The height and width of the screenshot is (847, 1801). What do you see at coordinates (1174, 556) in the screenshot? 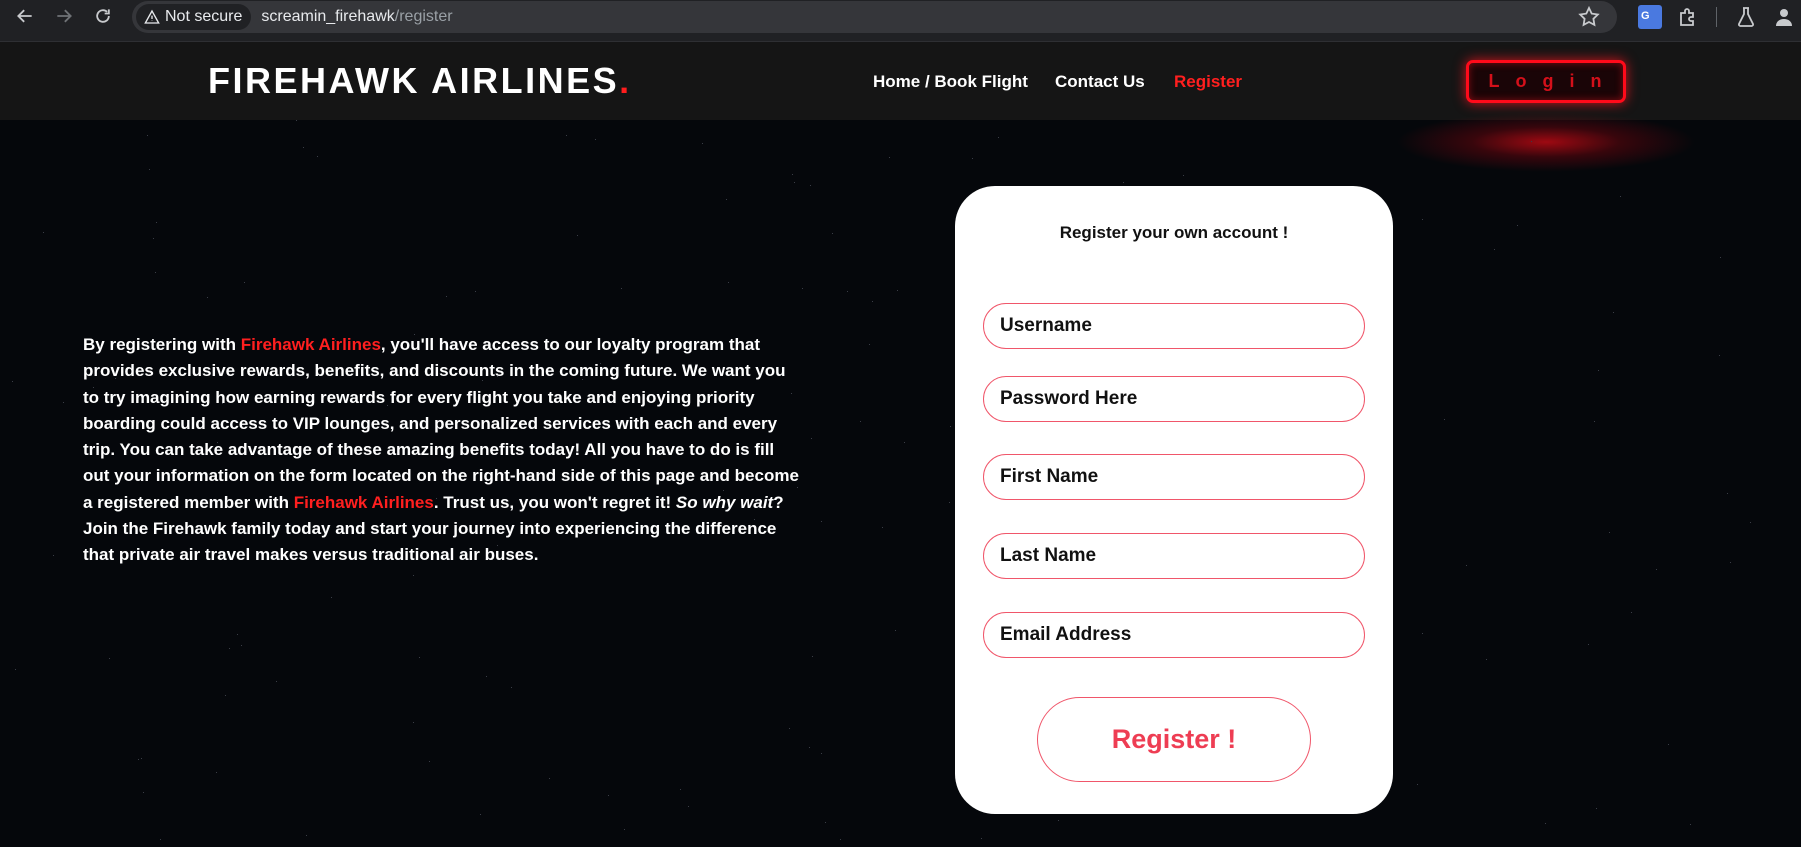
I see `last-name-field` at bounding box center [1174, 556].